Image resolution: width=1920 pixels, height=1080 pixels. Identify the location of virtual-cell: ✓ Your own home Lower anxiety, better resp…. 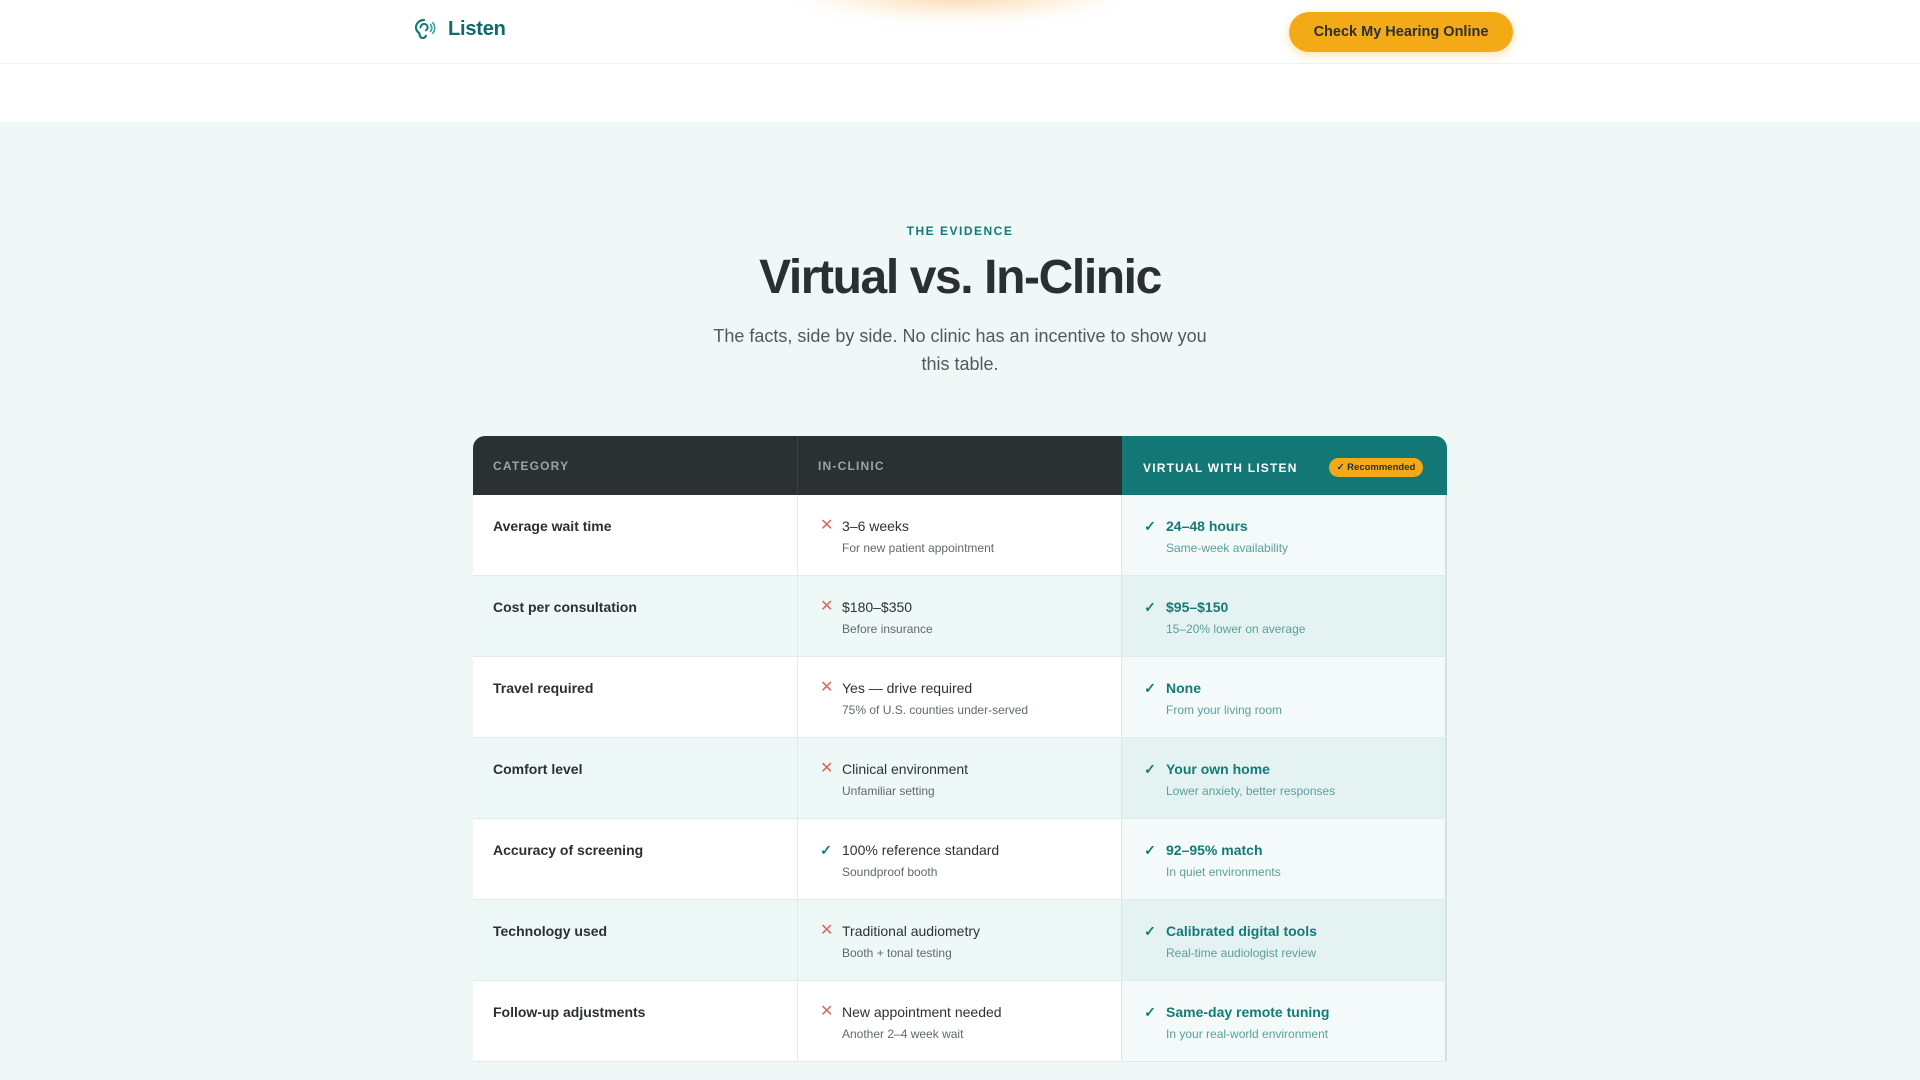
(1284, 778).